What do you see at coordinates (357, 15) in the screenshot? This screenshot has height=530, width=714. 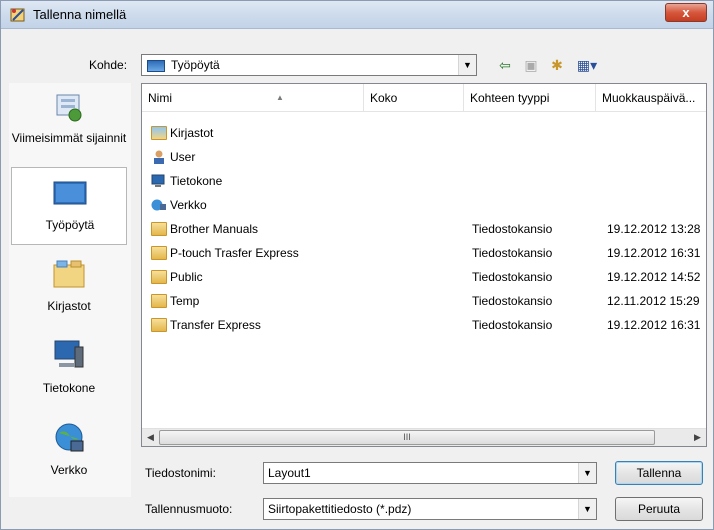 I see `title-bar: Tallenna nimellä x` at bounding box center [357, 15].